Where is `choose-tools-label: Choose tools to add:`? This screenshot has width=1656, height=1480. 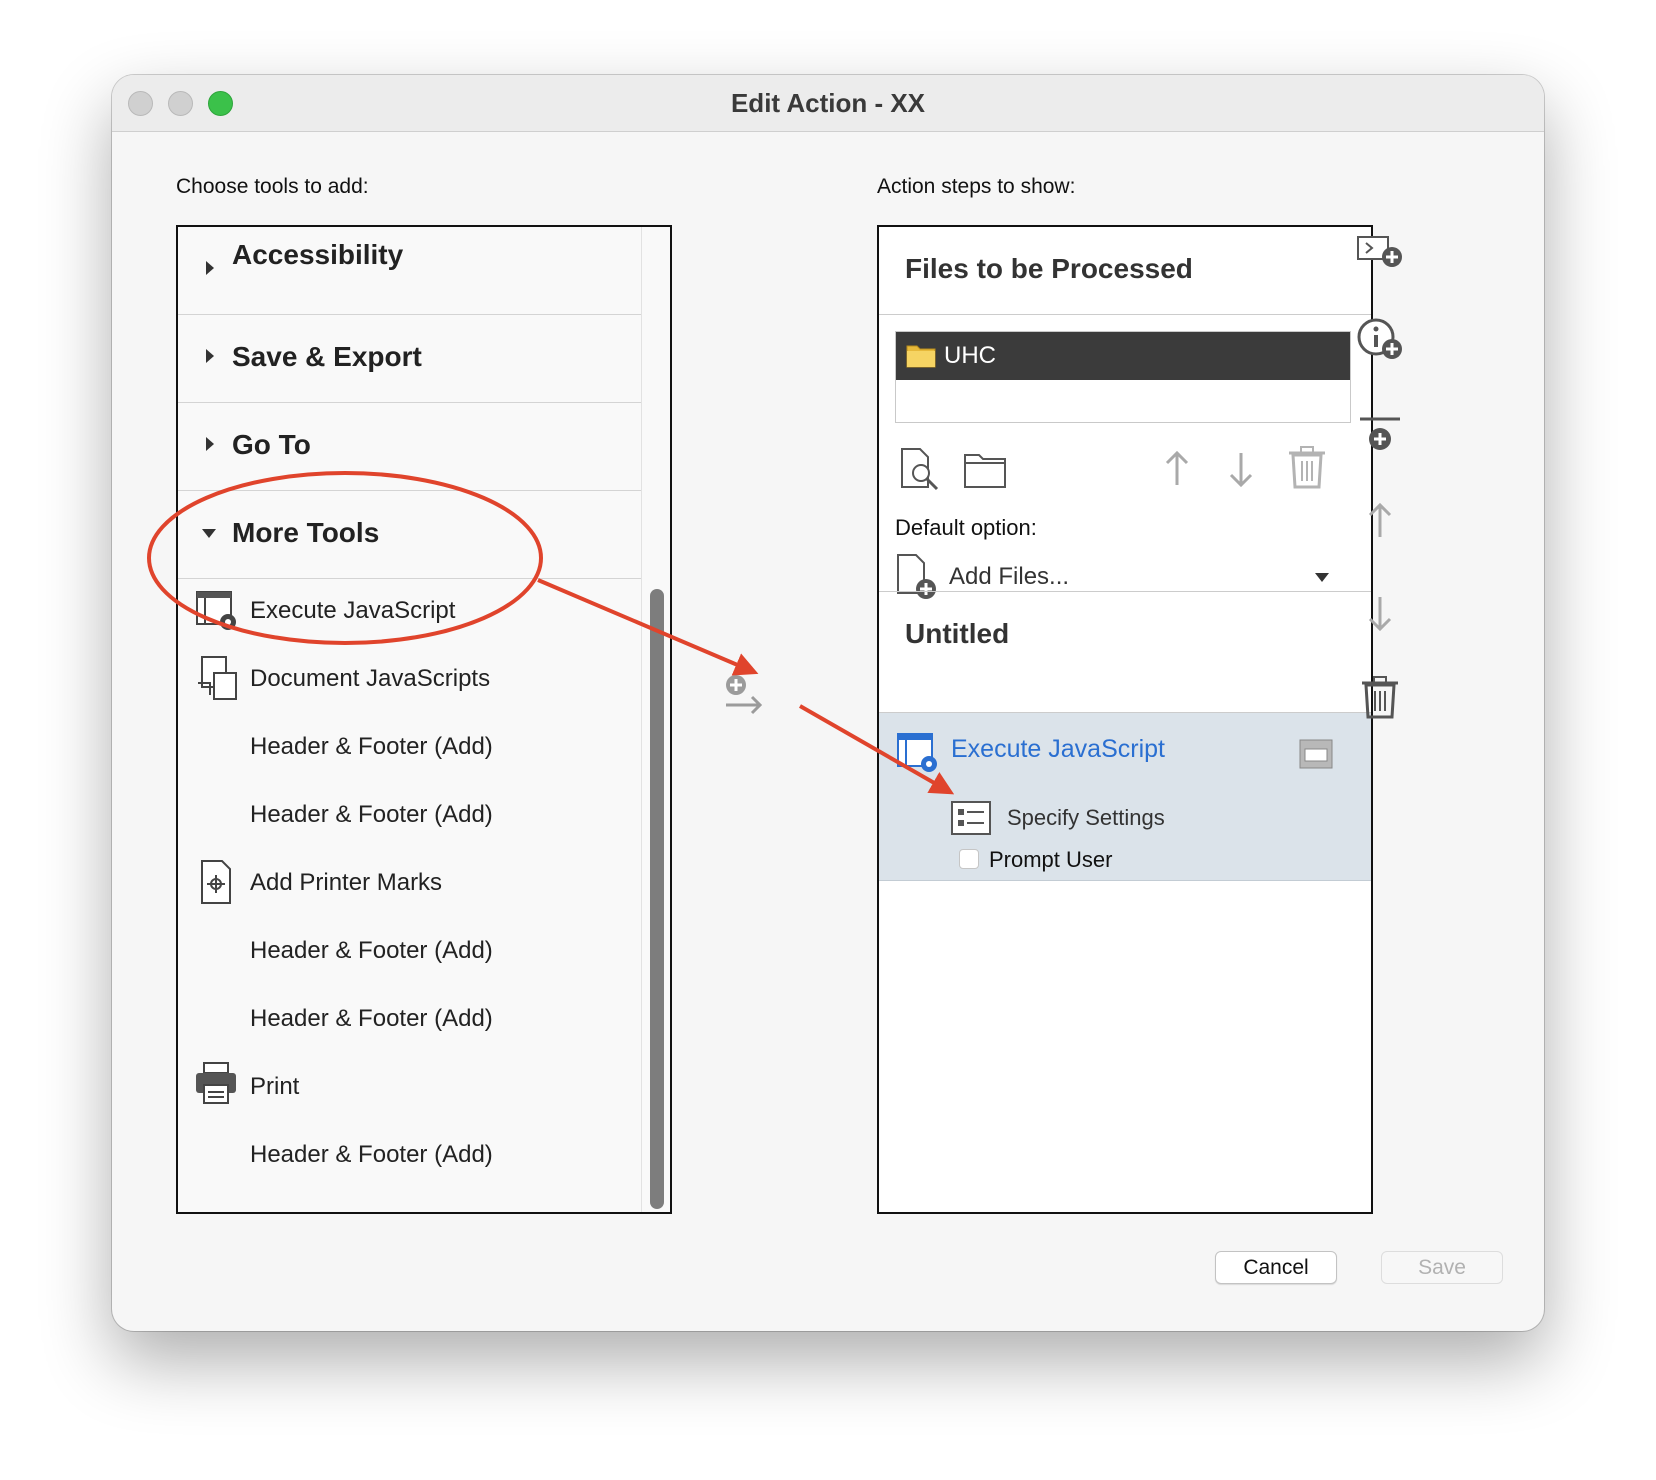
choose-tools-label: Choose tools to add: is located at coordinates (272, 186).